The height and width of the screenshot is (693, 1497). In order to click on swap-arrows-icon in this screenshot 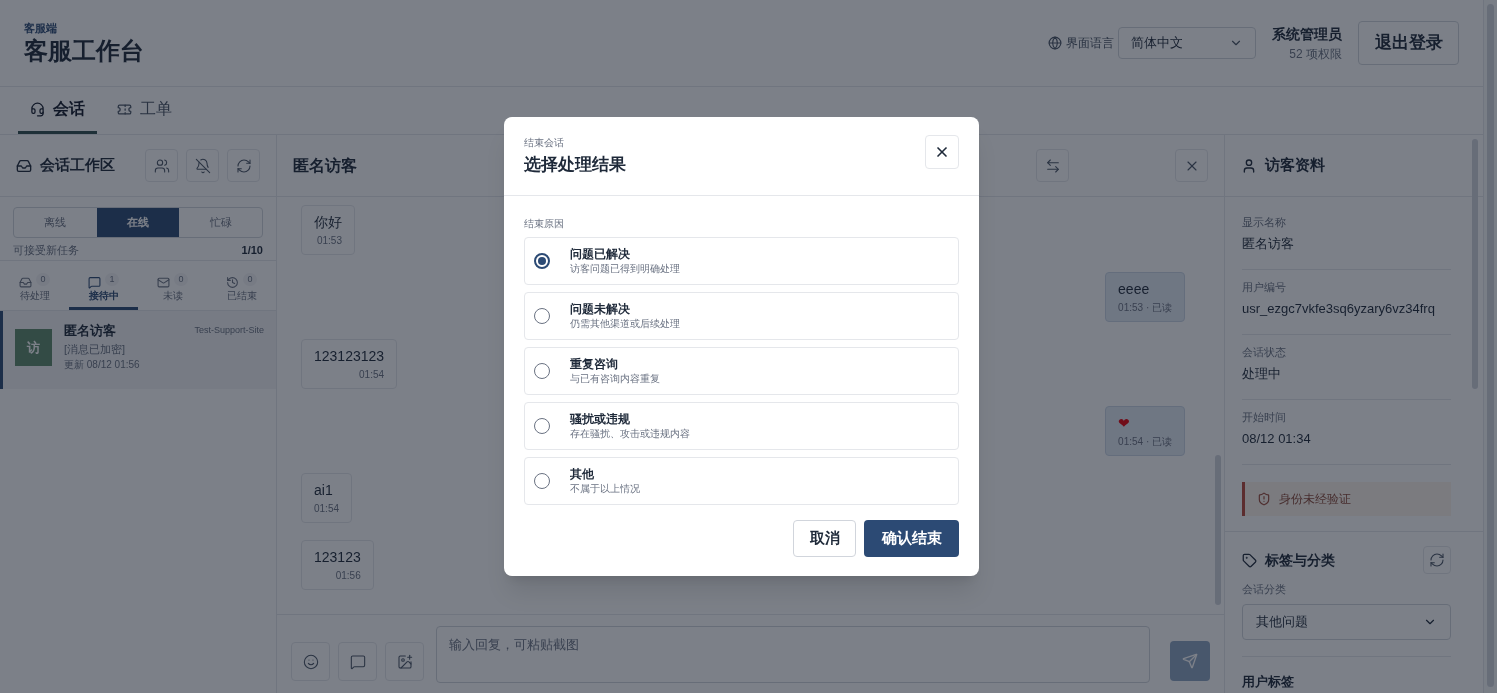, I will do `click(1052, 165)`.